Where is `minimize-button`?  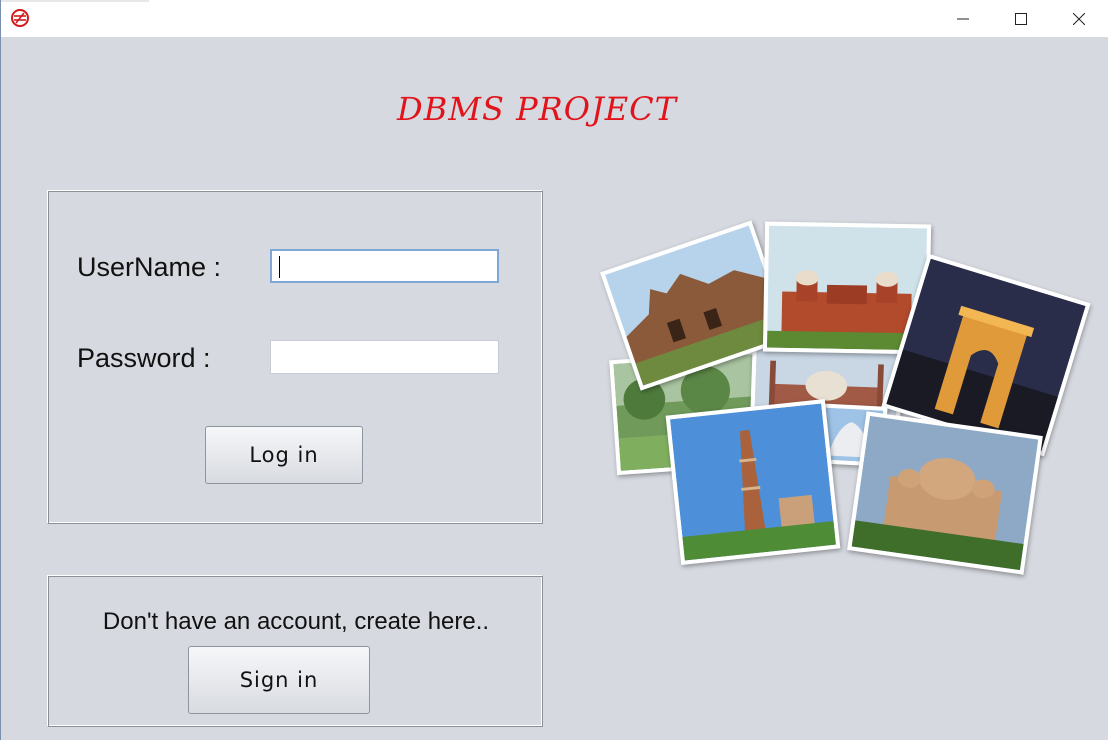 minimize-button is located at coordinates (963, 18).